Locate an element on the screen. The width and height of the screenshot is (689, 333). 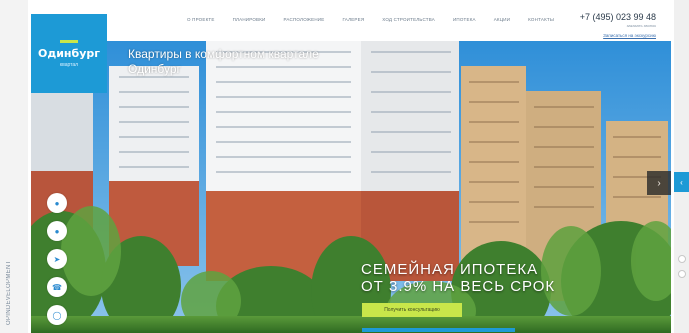
nav-item-gallery: ГАЛЕРЕЯ is located at coordinates (353, 19).